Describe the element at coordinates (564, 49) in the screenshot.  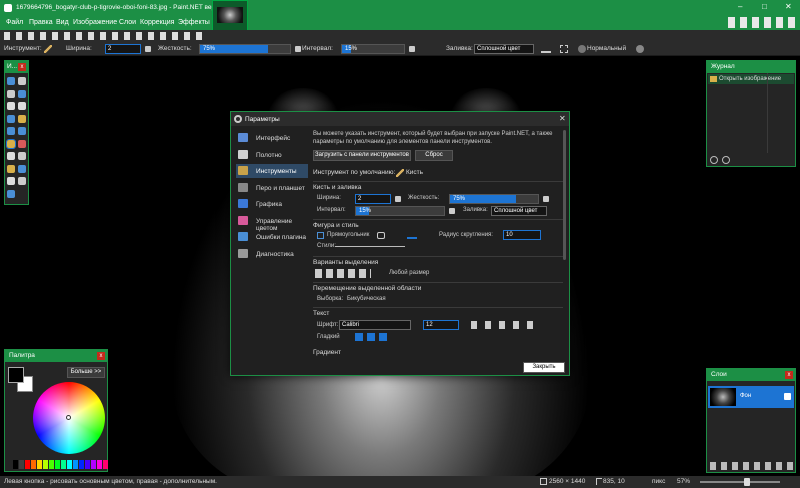
I see `selection-mode-icon` at that location.